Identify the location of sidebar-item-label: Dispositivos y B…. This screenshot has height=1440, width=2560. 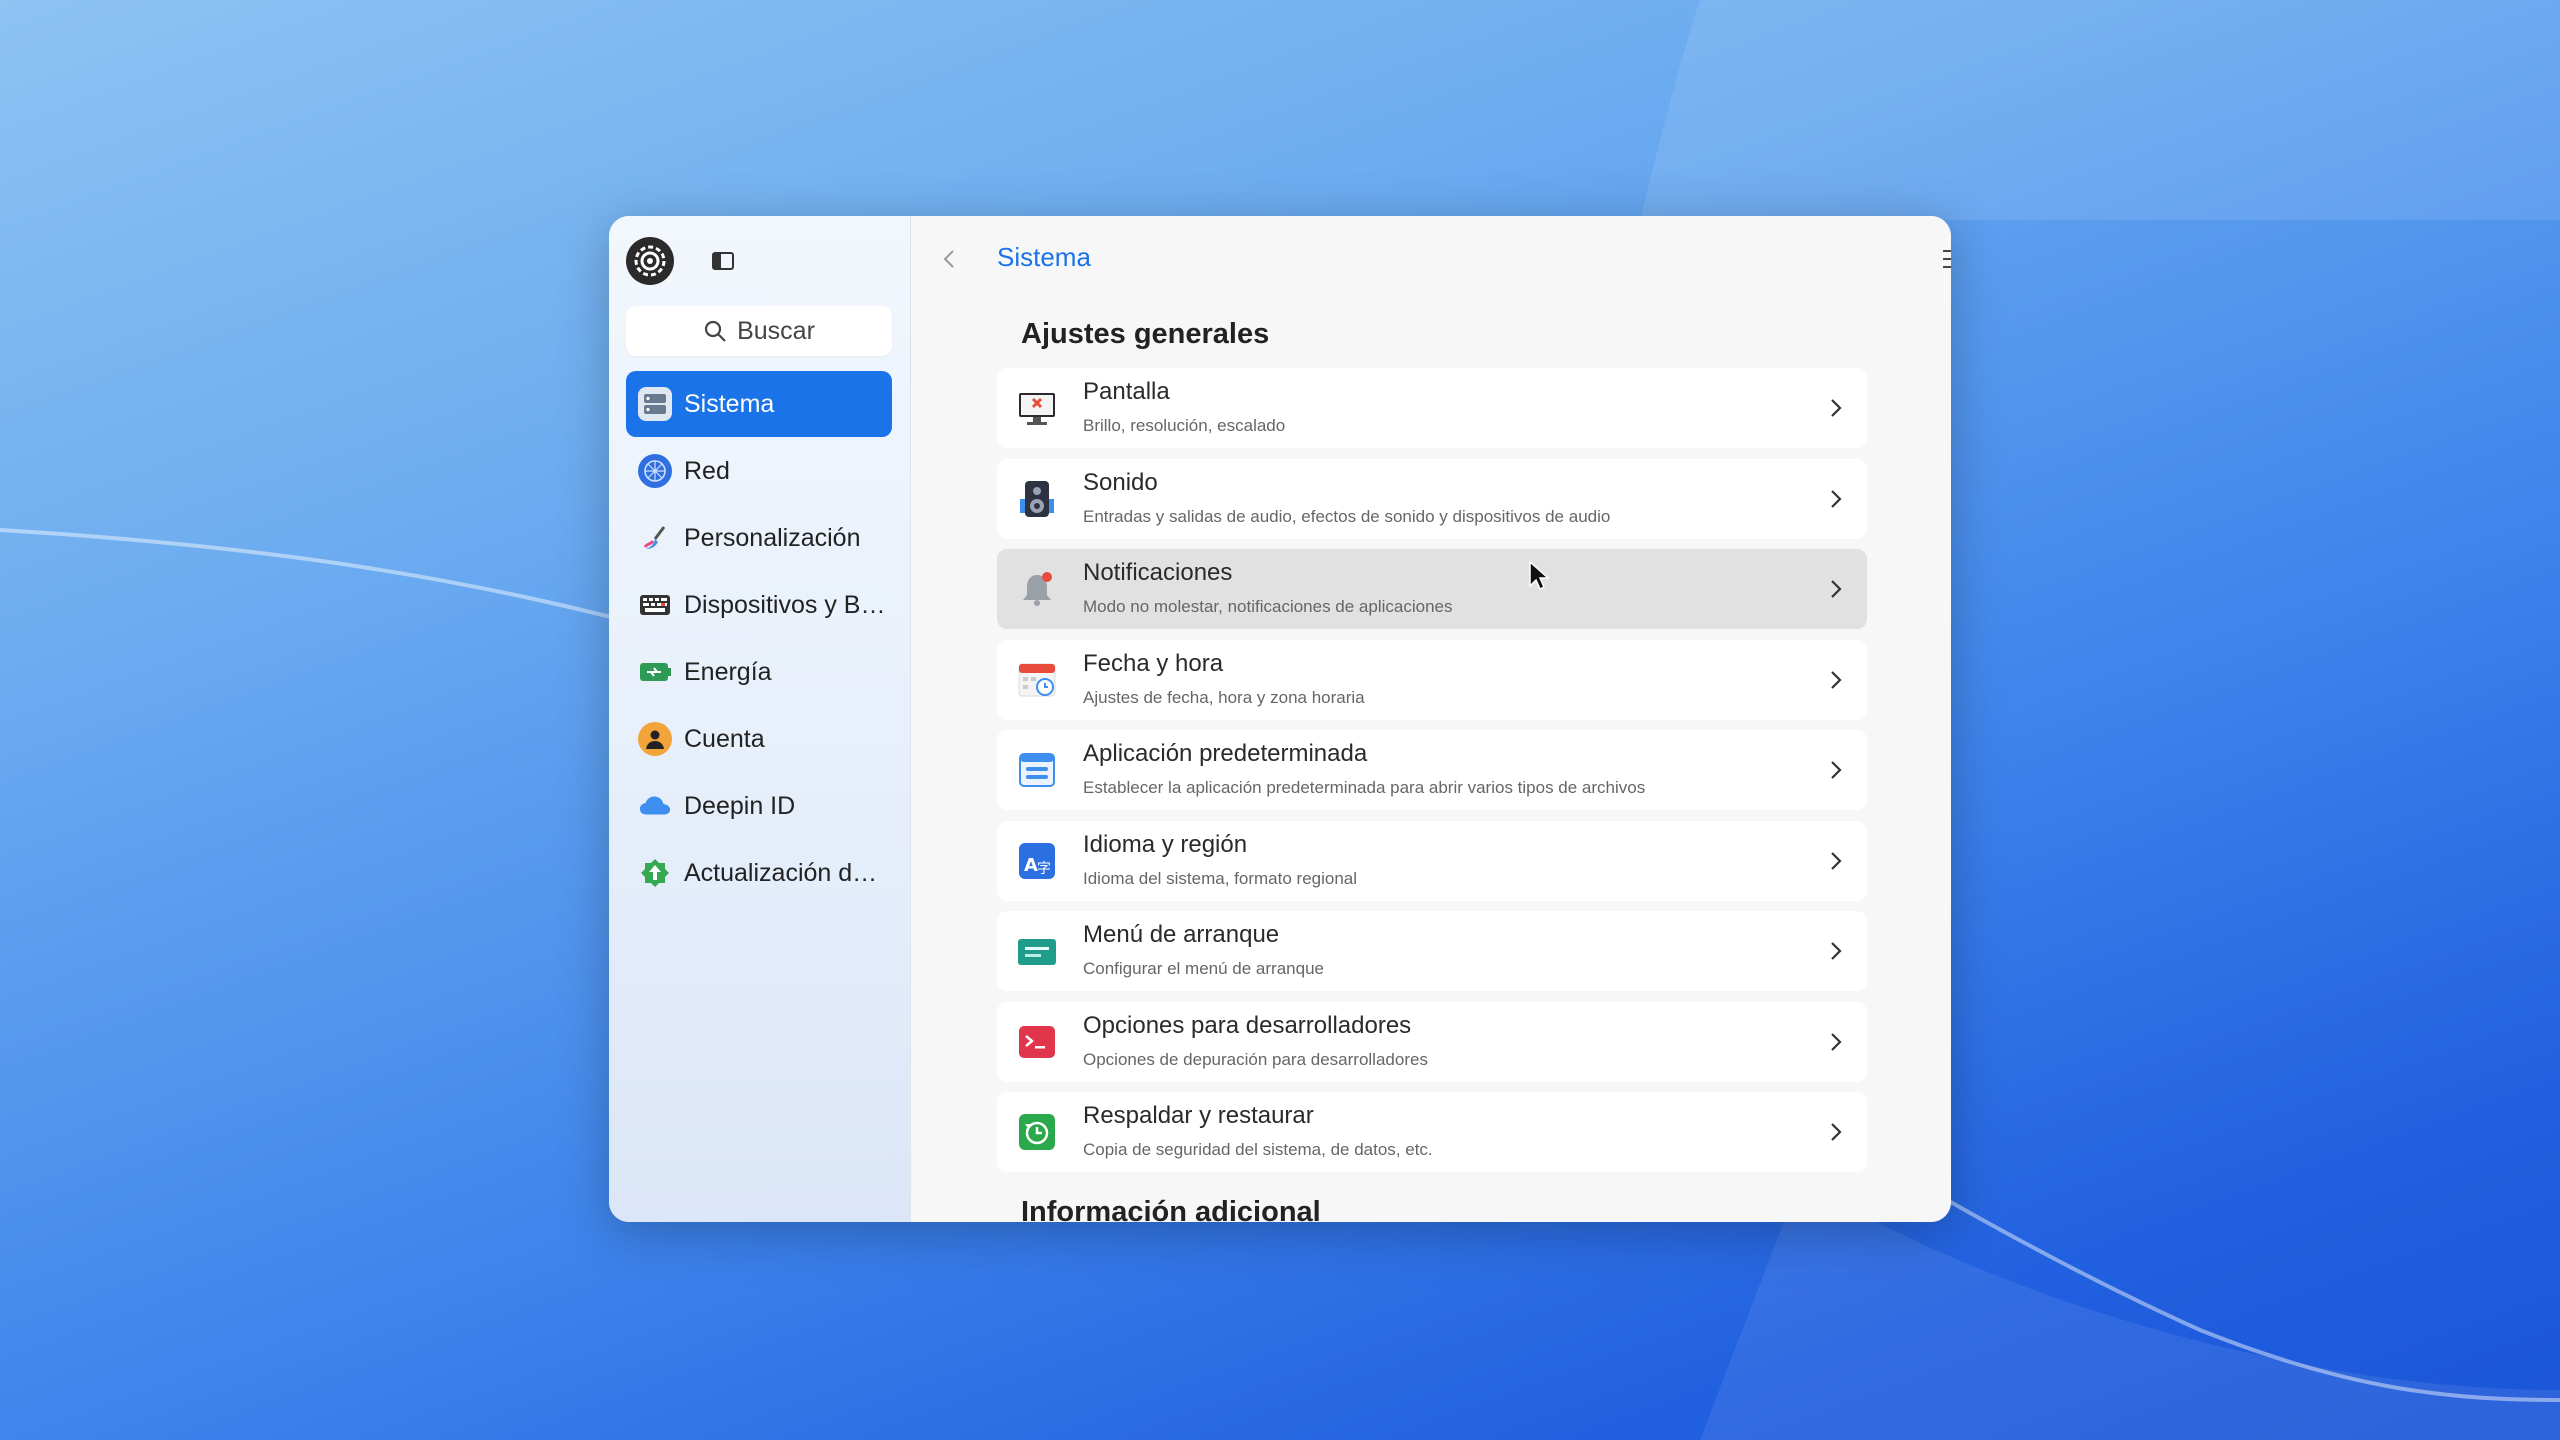
(785, 604).